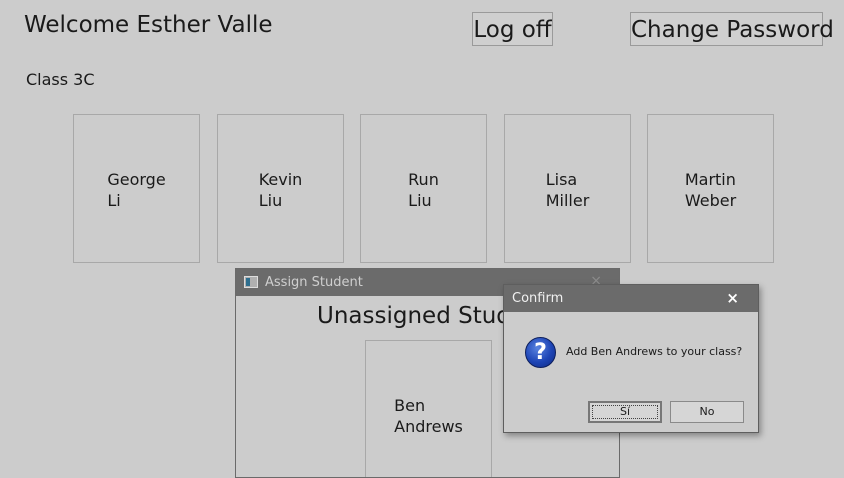  I want to click on student-first-name: Ben, so click(410, 405).